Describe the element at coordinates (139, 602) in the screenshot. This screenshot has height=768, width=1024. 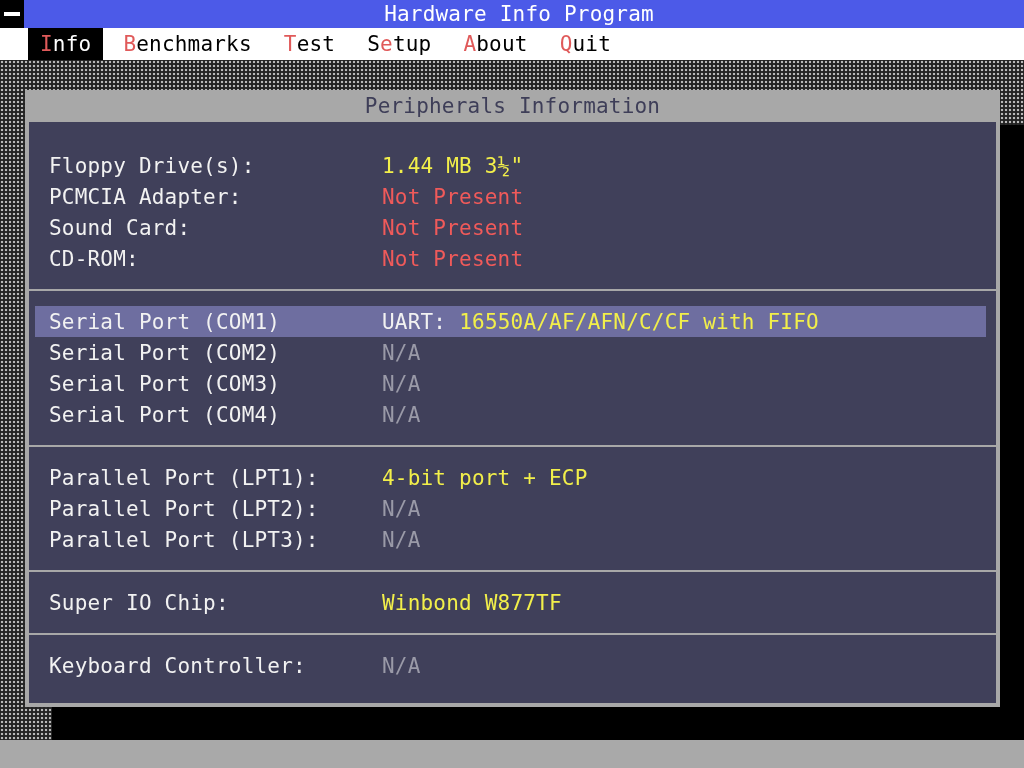
I see `field-label: Super IO Chip:` at that location.